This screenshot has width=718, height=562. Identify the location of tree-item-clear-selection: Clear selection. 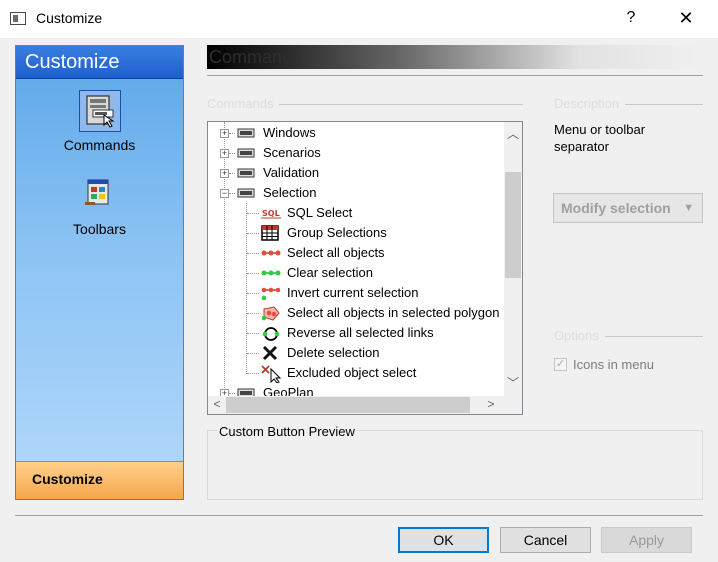
(356, 273).